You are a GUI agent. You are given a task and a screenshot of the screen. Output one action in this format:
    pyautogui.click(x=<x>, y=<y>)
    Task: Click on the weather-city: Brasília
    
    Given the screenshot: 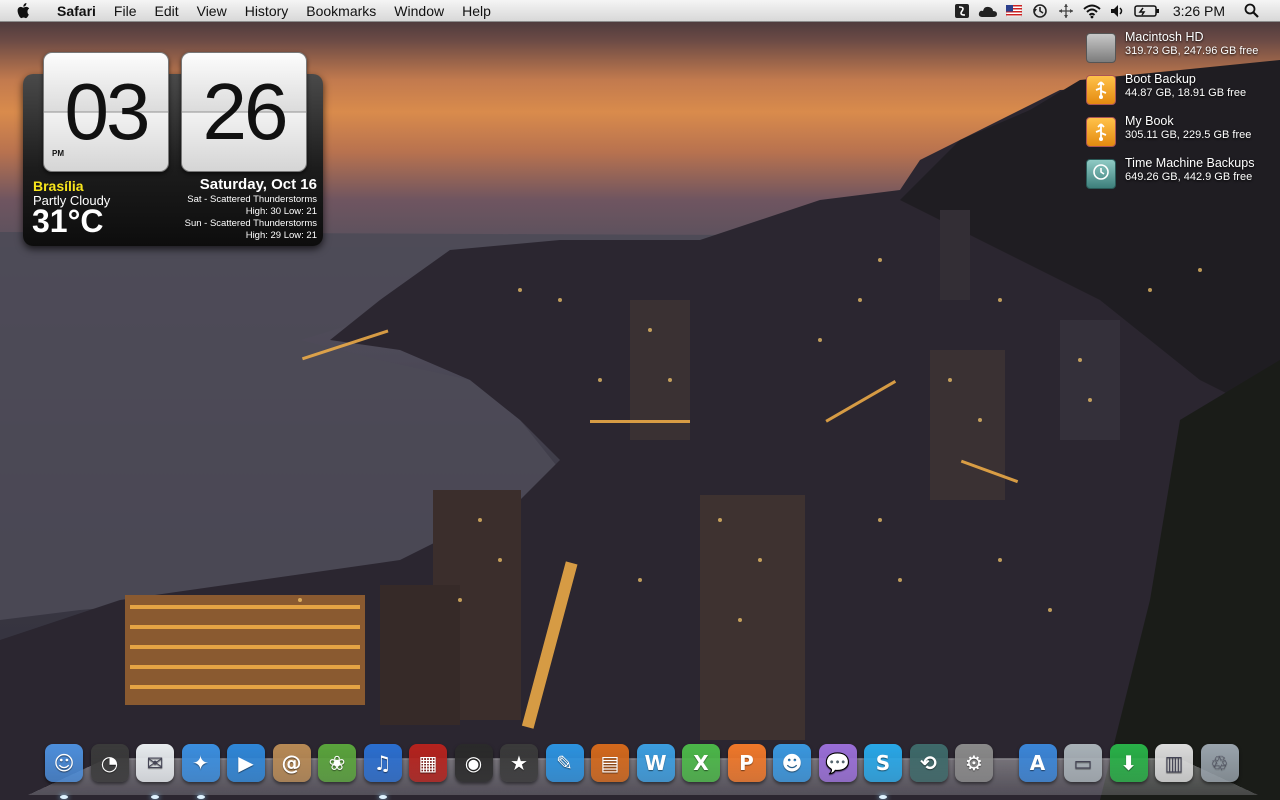 What is the action you would take?
    pyautogui.click(x=58, y=186)
    